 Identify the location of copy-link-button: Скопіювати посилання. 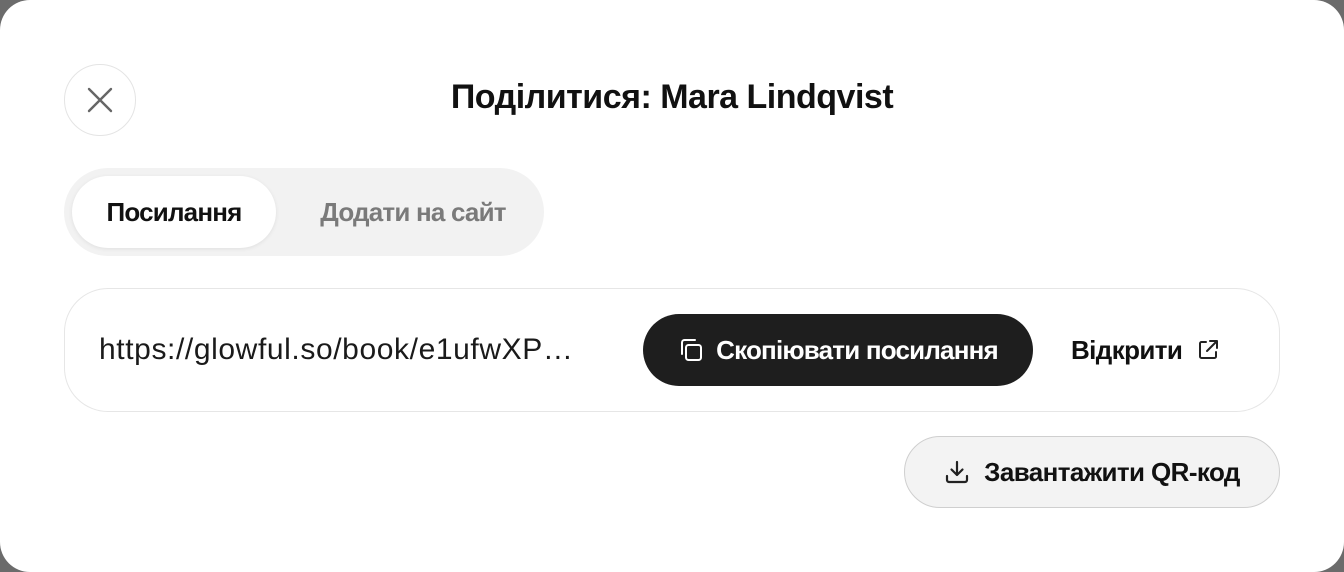
(838, 350).